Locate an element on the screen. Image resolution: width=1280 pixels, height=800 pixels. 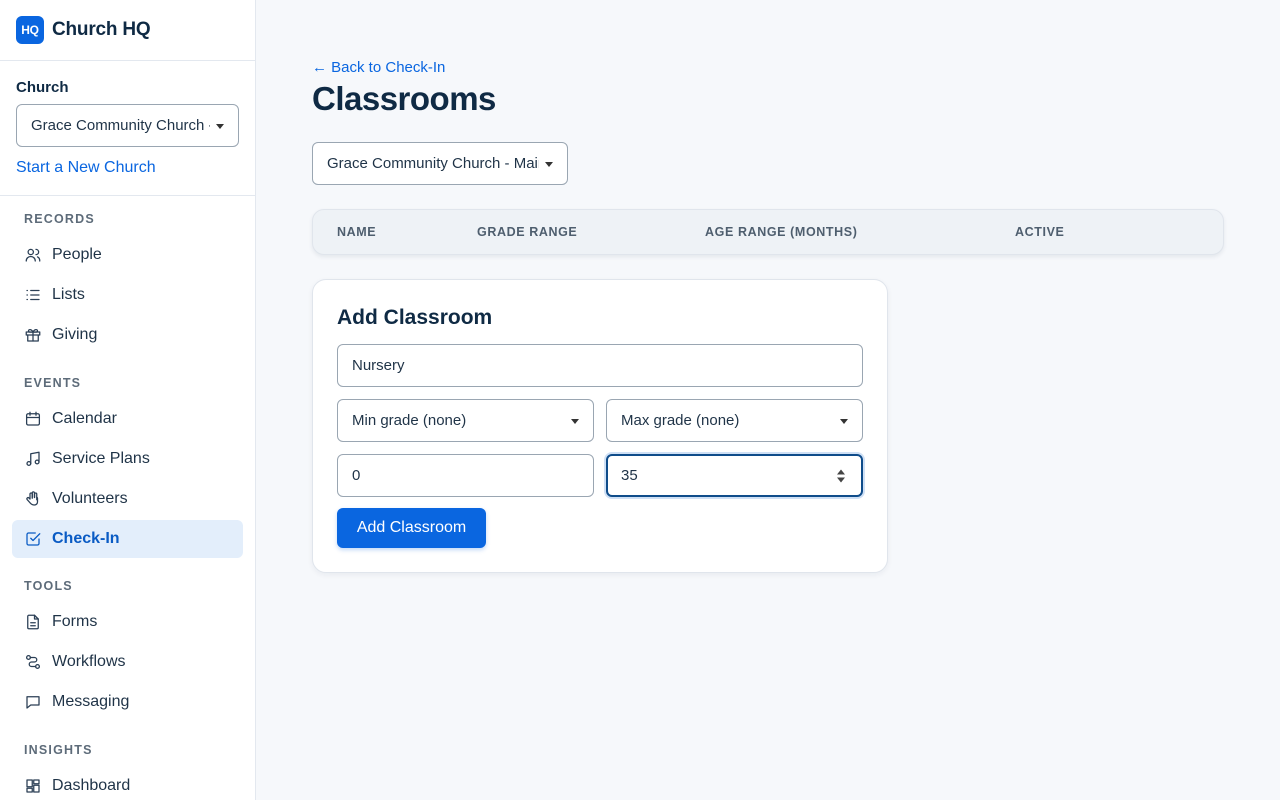
page-title: Classrooms is located at coordinates (404, 98).